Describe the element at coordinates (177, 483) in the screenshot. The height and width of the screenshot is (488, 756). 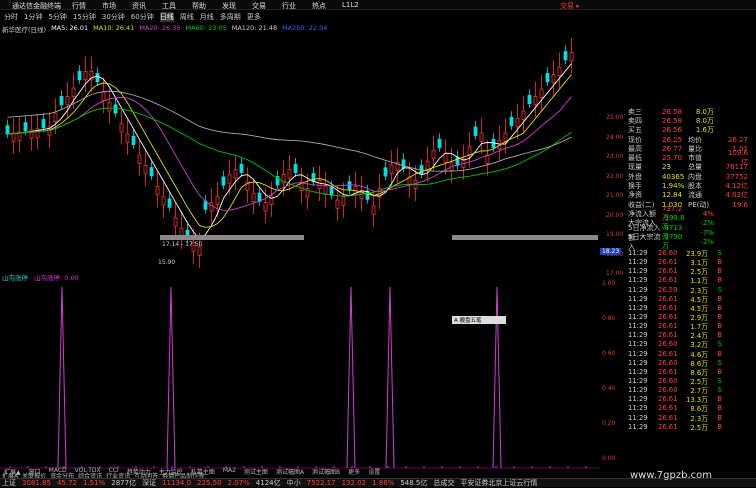
I see `status-item: 11134.0` at that location.